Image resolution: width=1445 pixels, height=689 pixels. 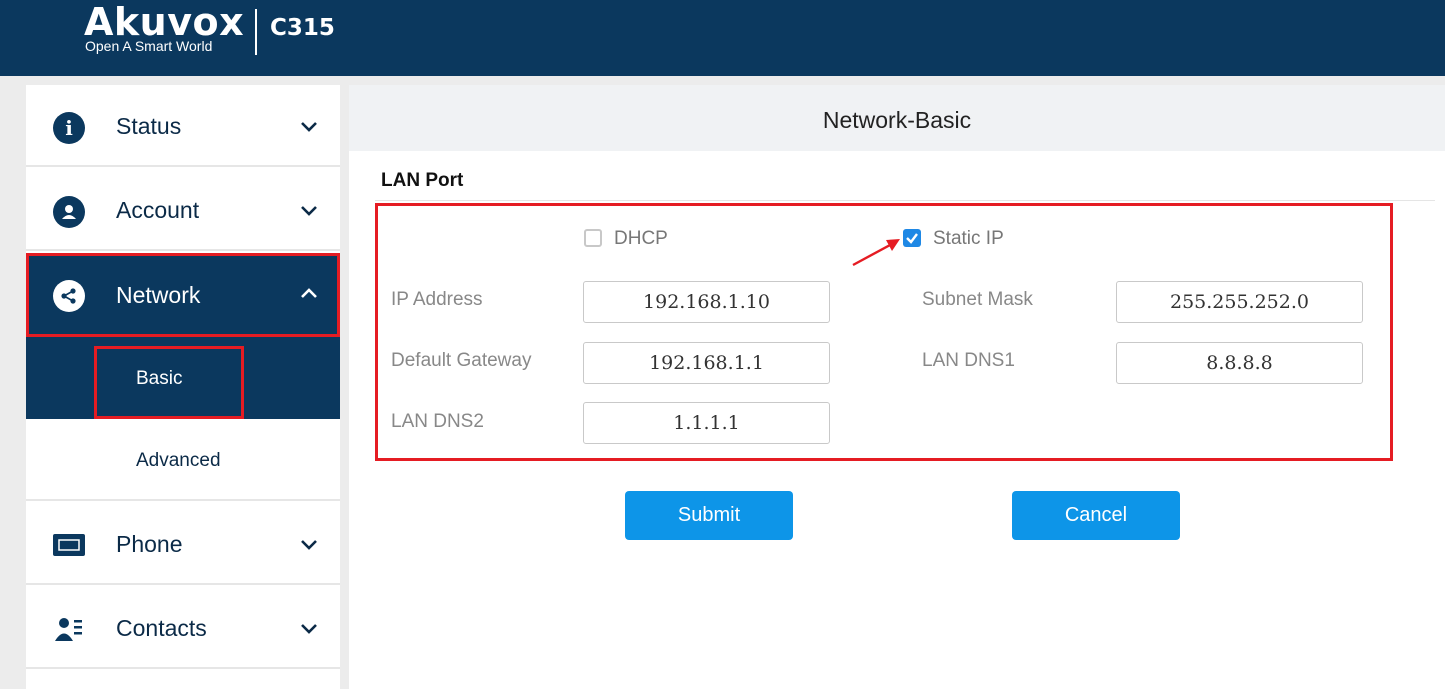 What do you see at coordinates (149, 544) in the screenshot?
I see `sidebar-item-label: Phone` at bounding box center [149, 544].